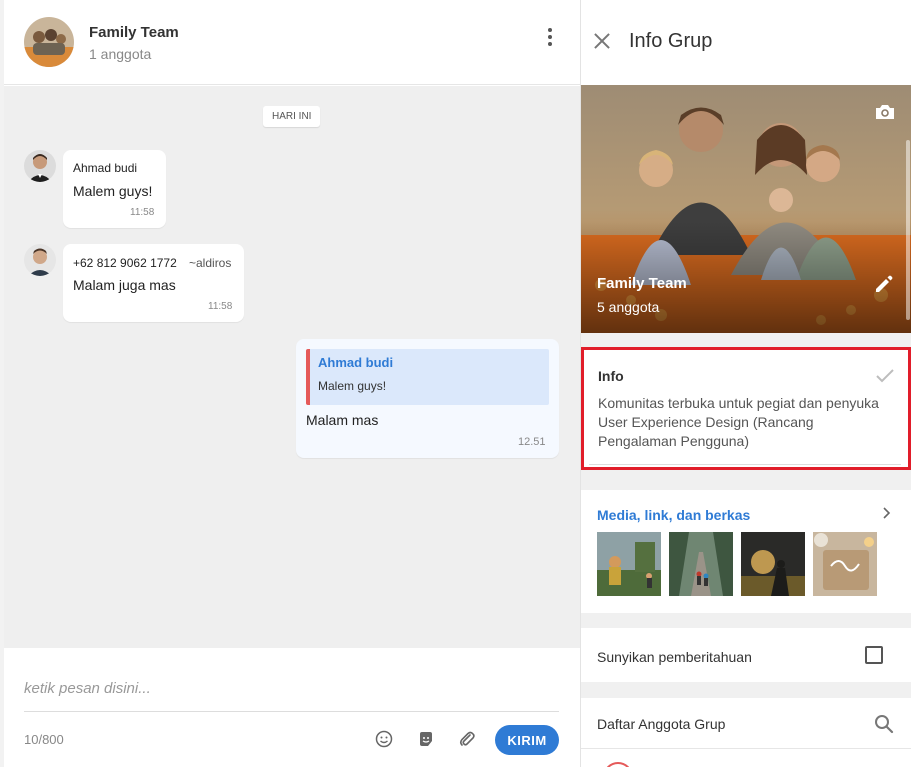  I want to click on chat-header: Family Team 1 anggota, so click(292, 42).